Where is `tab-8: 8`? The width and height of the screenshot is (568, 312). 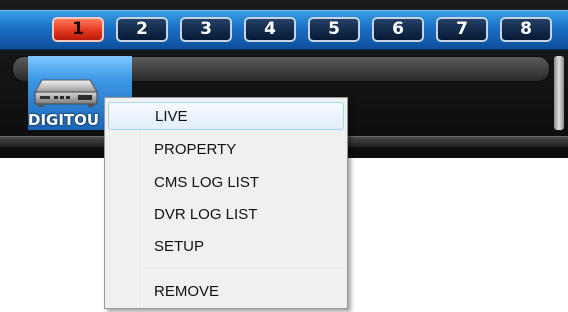
tab-8: 8 is located at coordinates (526, 29).